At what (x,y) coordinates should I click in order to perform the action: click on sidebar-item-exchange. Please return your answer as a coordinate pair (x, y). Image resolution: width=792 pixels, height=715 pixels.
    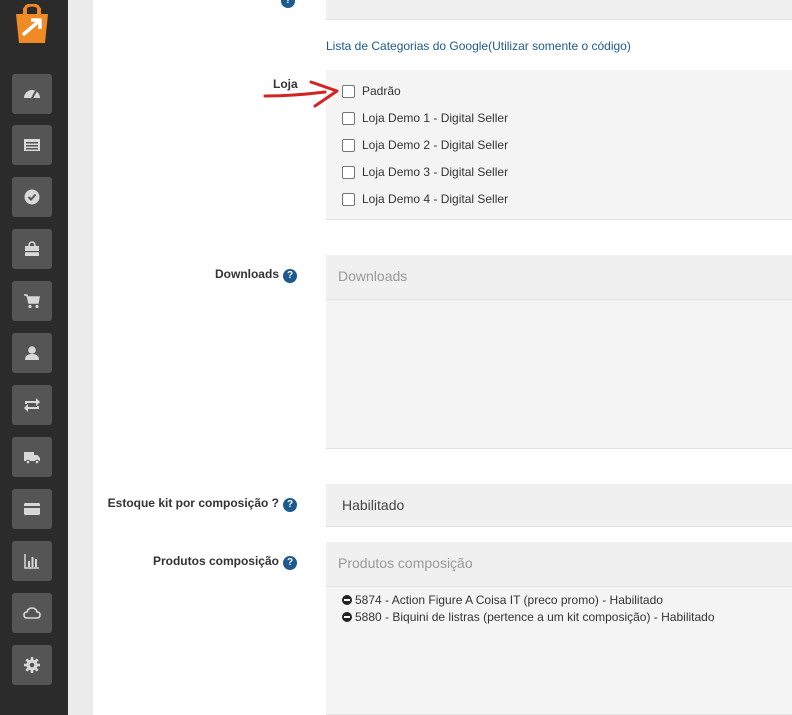
    Looking at the image, I should click on (32, 405).